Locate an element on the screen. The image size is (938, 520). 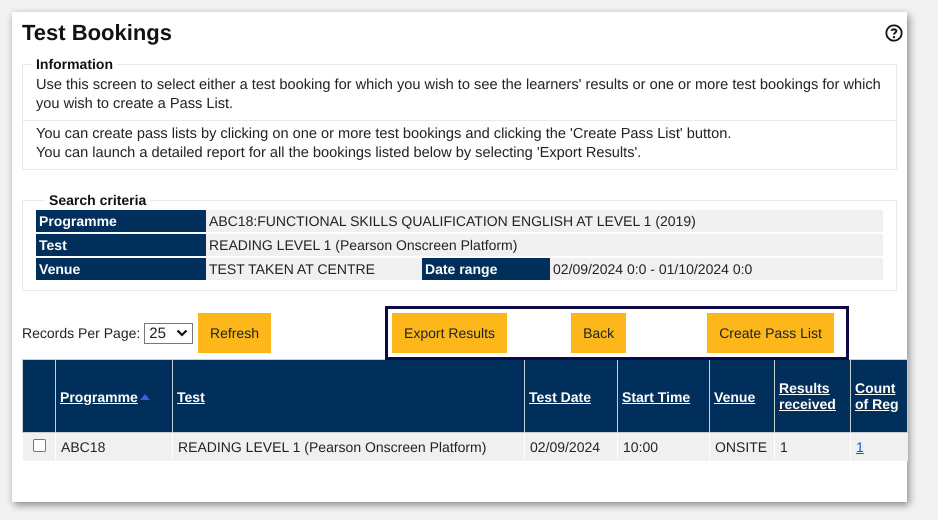
table-cell: 1 is located at coordinates (812, 446).